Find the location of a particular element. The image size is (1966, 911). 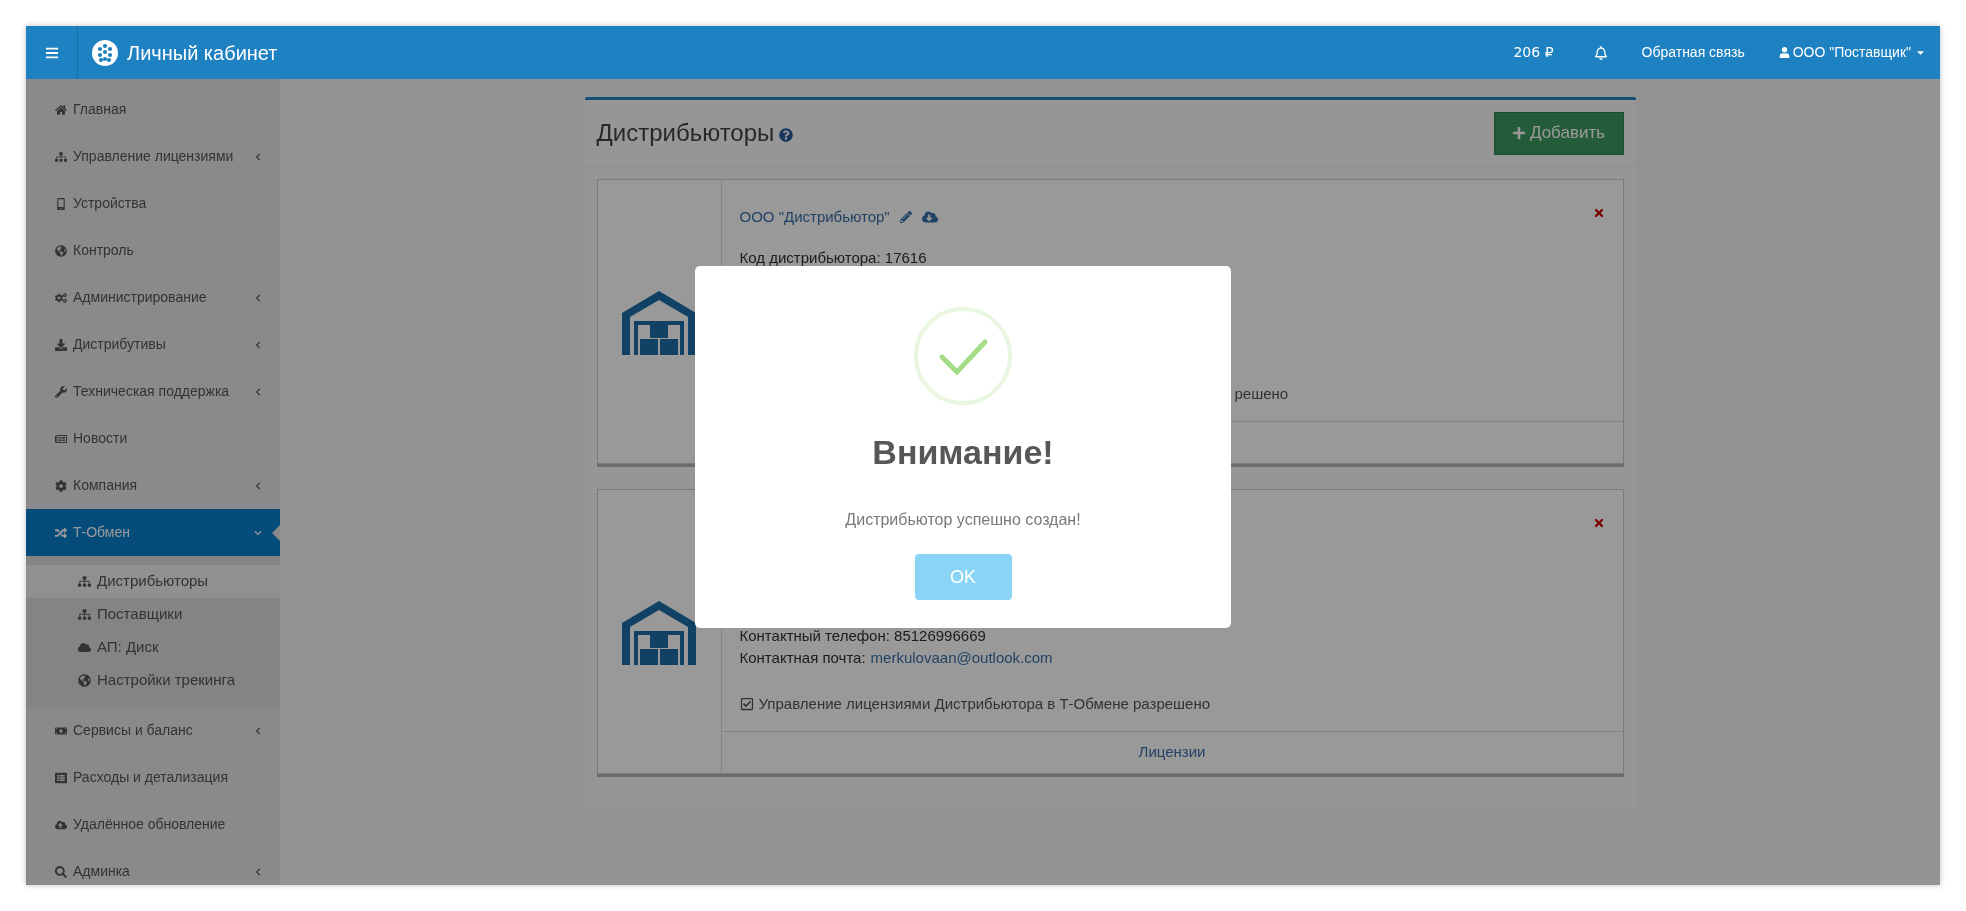

alert-title: Внимание! is located at coordinates (963, 452).